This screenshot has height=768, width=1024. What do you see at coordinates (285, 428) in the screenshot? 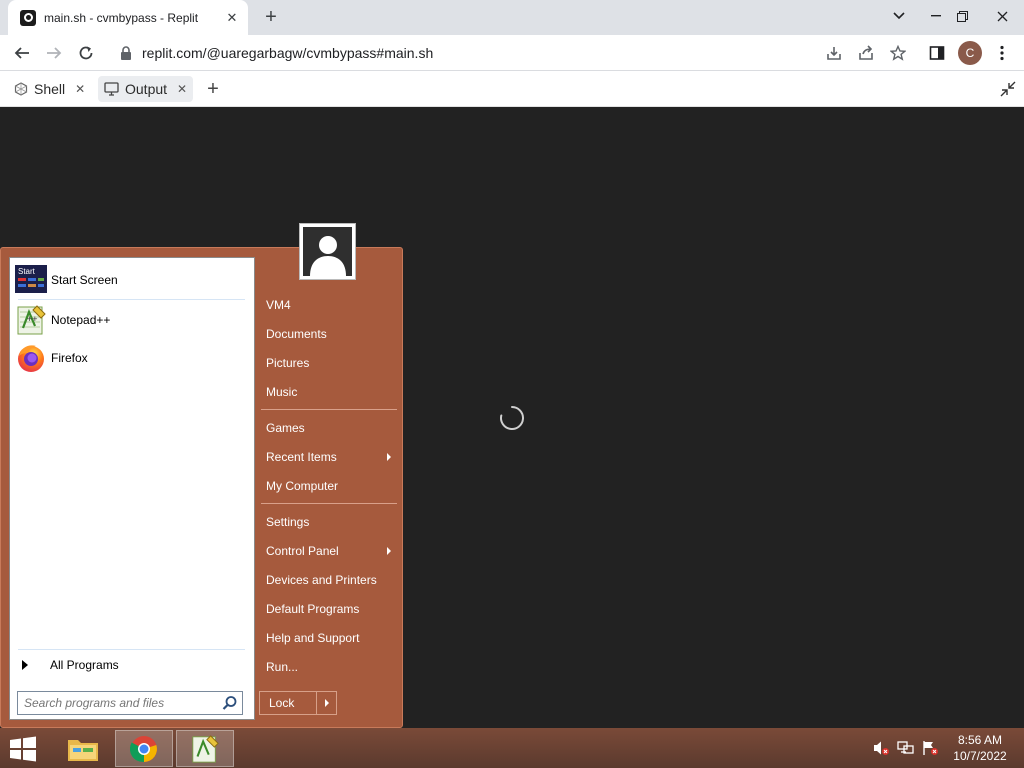
I see `link-games-label: Games` at bounding box center [285, 428].